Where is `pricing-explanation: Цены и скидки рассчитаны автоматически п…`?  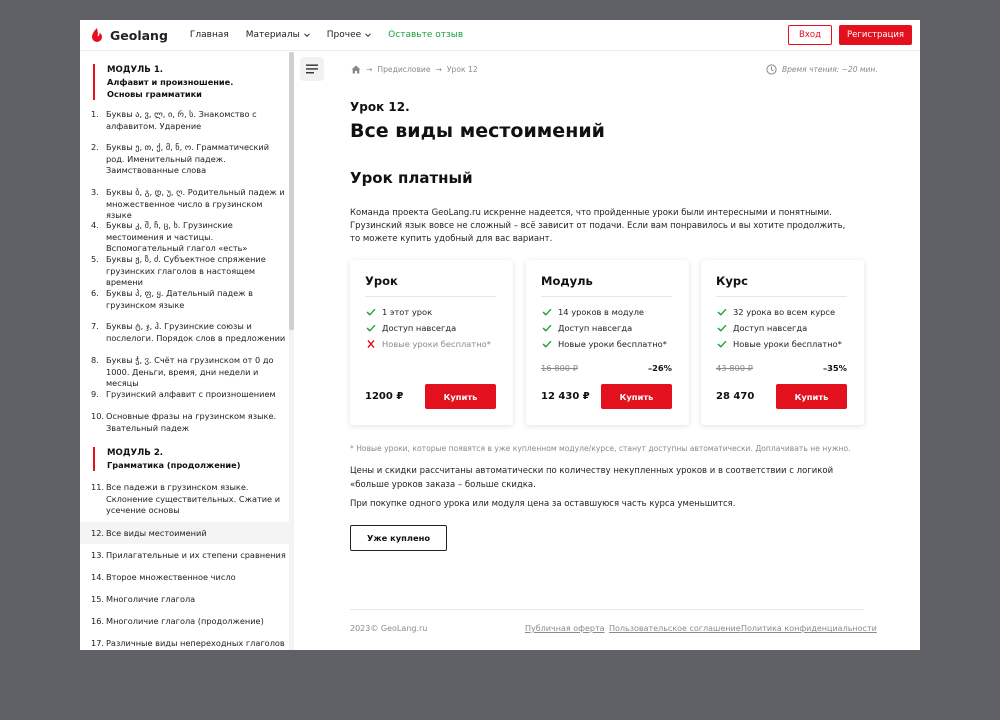
pricing-explanation: Цены и скидки рассчитаны автоматически п… is located at coordinates (592, 478).